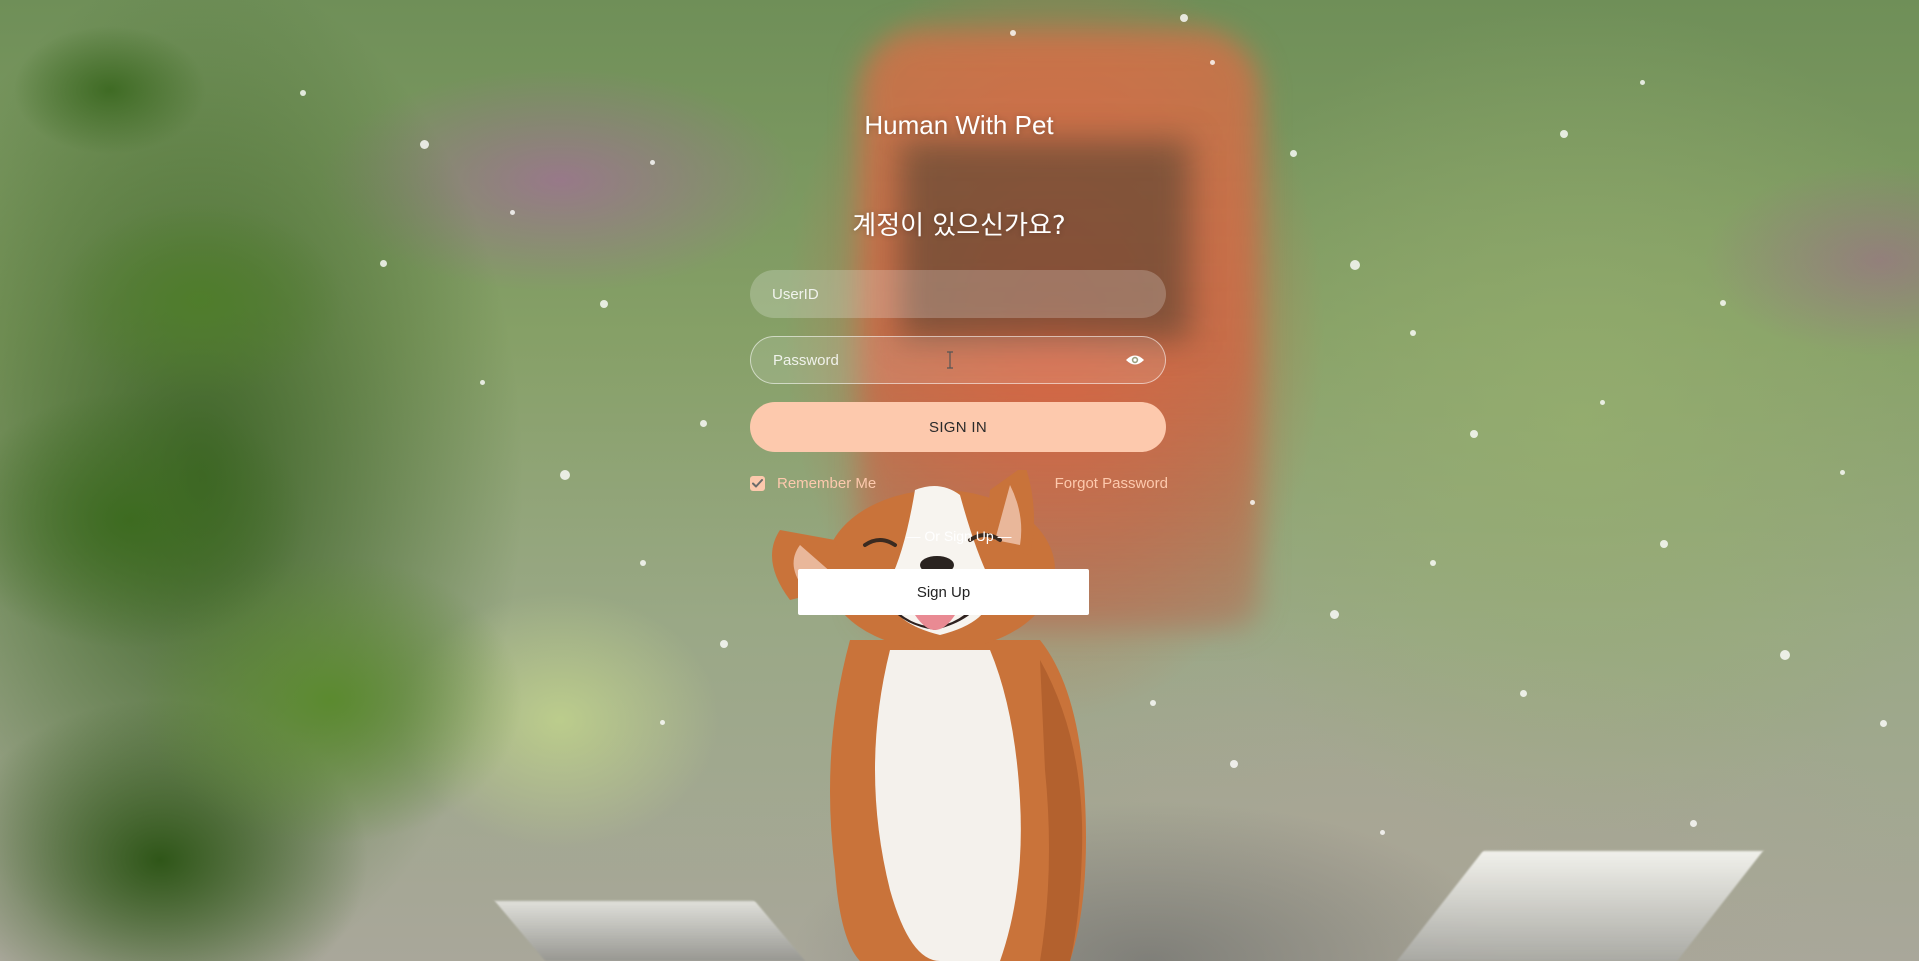  Describe the element at coordinates (958, 360) in the screenshot. I see `password-field` at that location.